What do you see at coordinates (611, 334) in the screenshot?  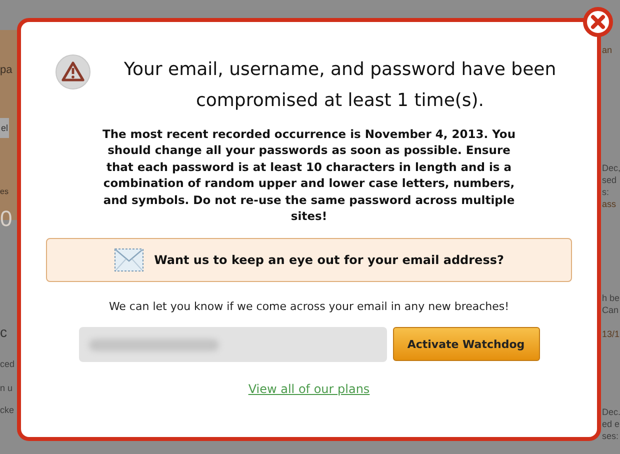 I see `page-link: 13/1` at bounding box center [611, 334].